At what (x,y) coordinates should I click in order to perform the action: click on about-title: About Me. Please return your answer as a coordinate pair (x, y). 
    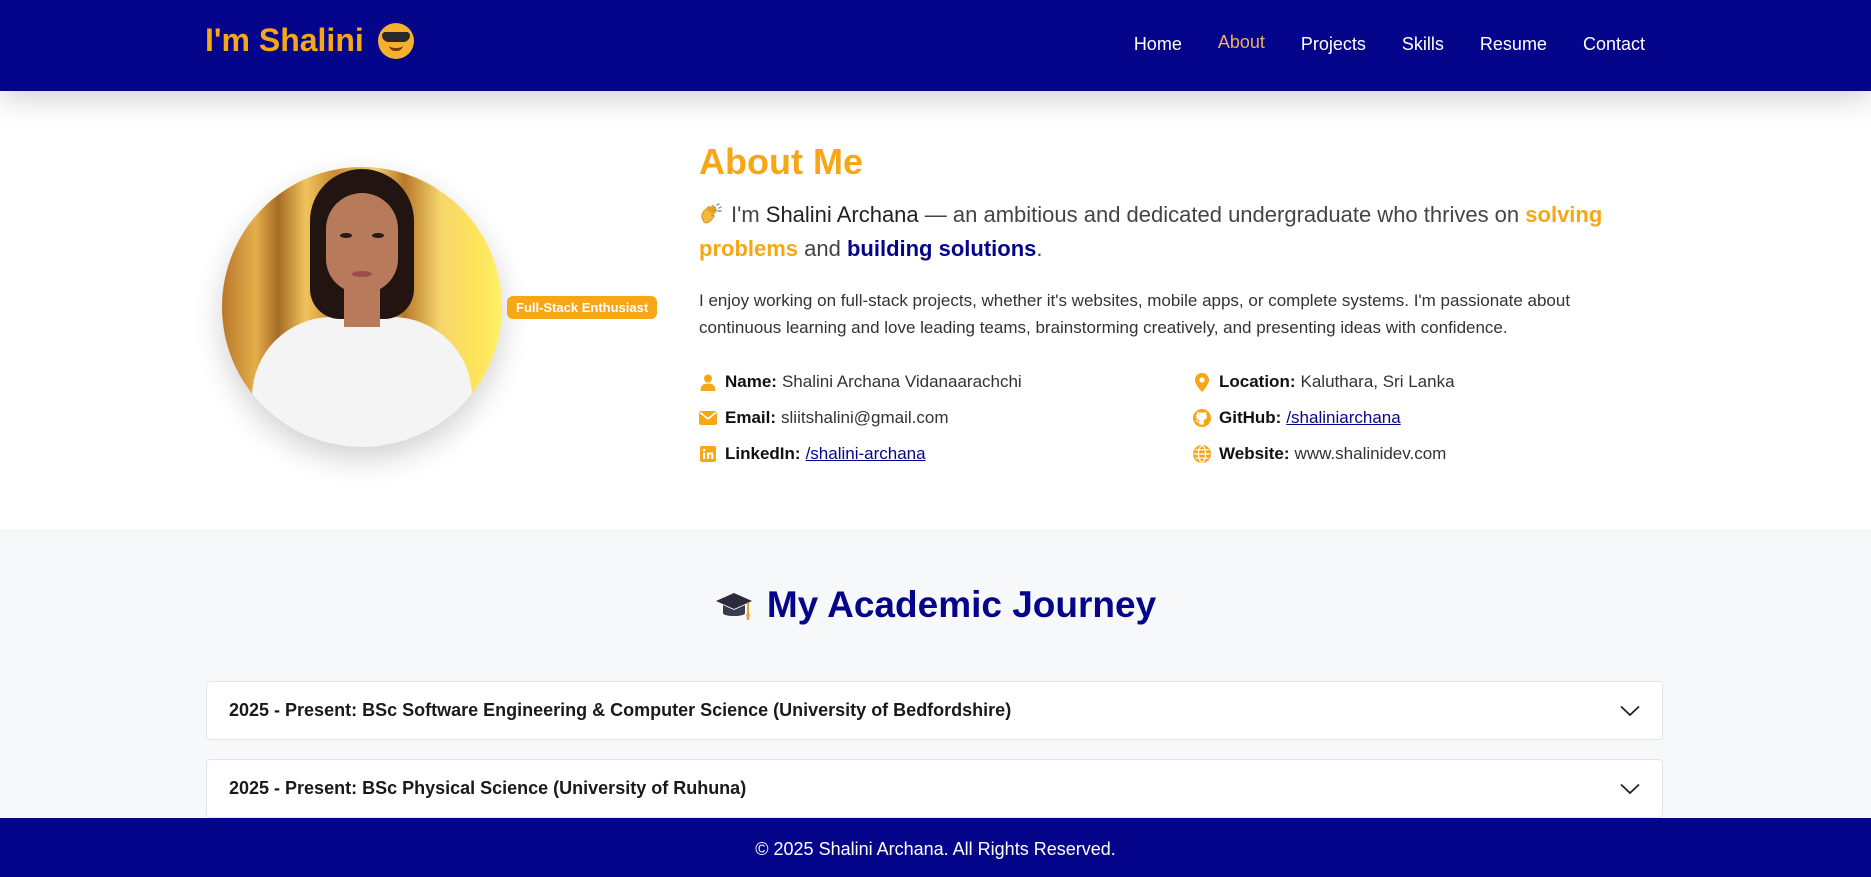
    Looking at the image, I should click on (781, 161).